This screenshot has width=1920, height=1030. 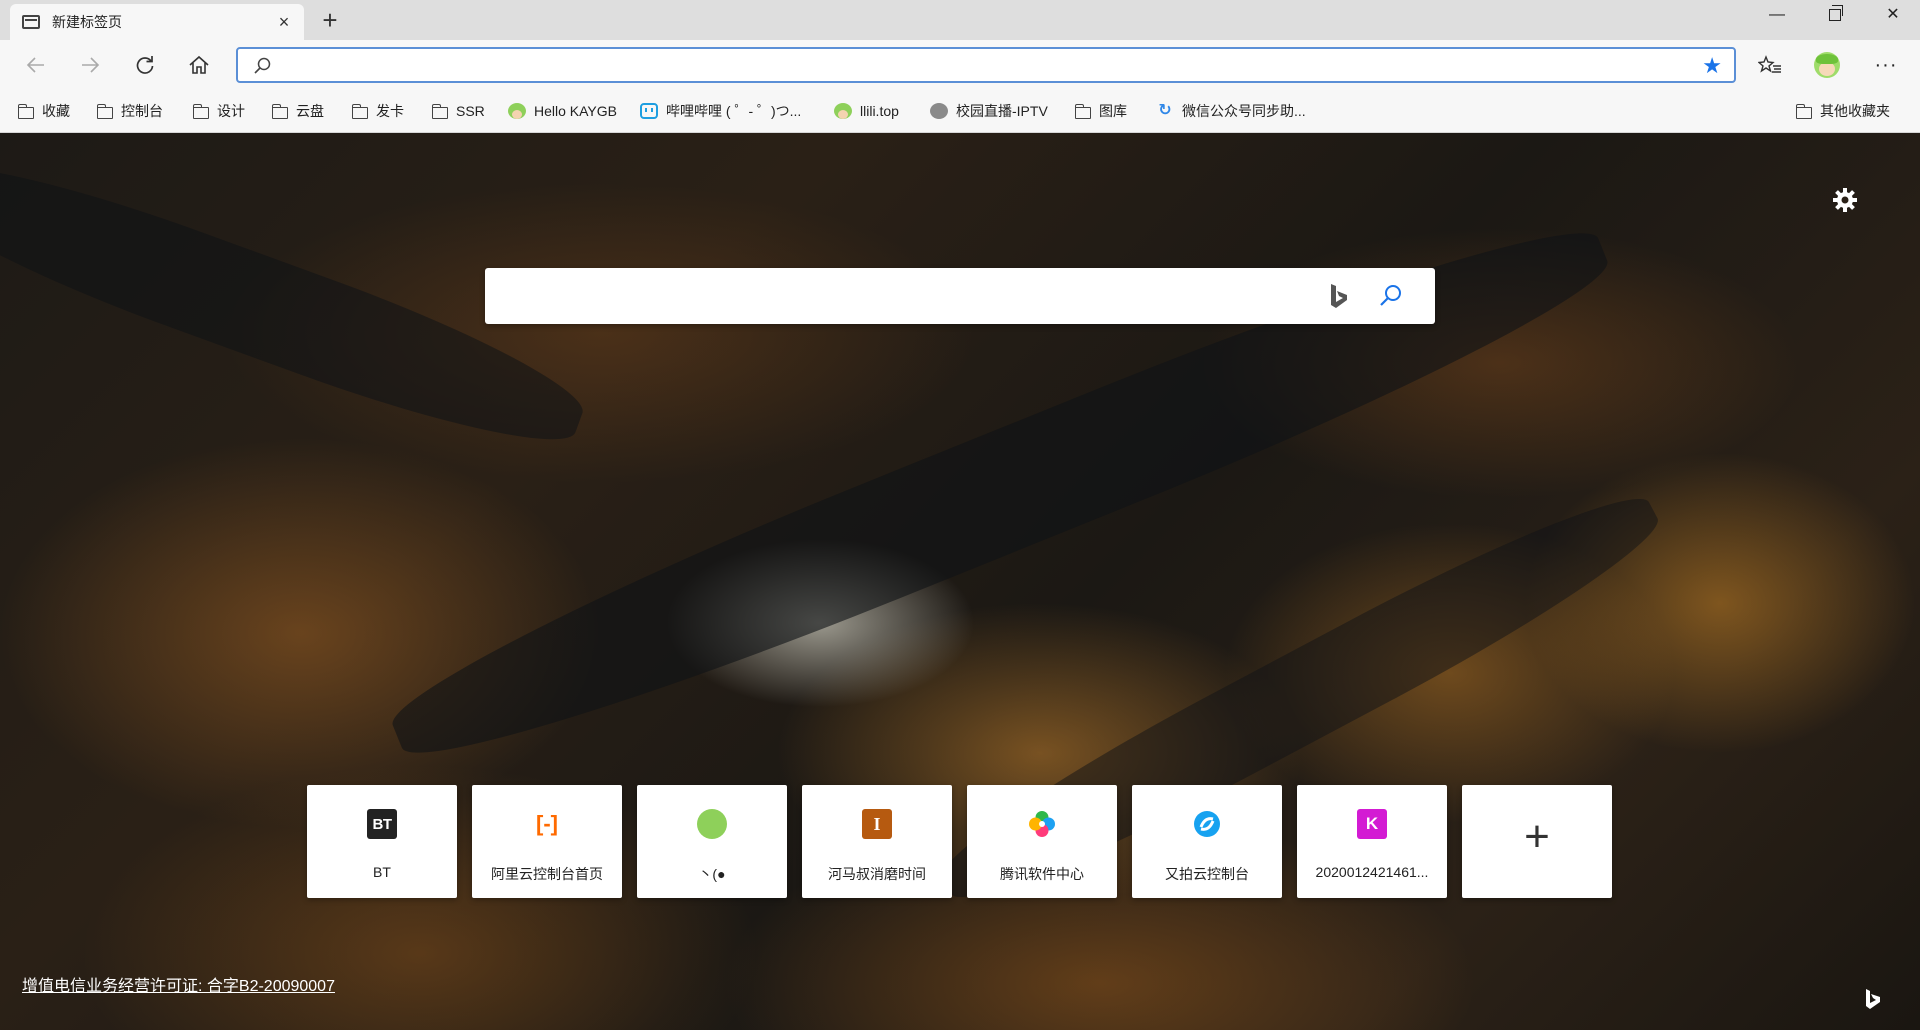 What do you see at coordinates (157, 22) in the screenshot?
I see `tab-new-tab: 新建标签页 ×` at bounding box center [157, 22].